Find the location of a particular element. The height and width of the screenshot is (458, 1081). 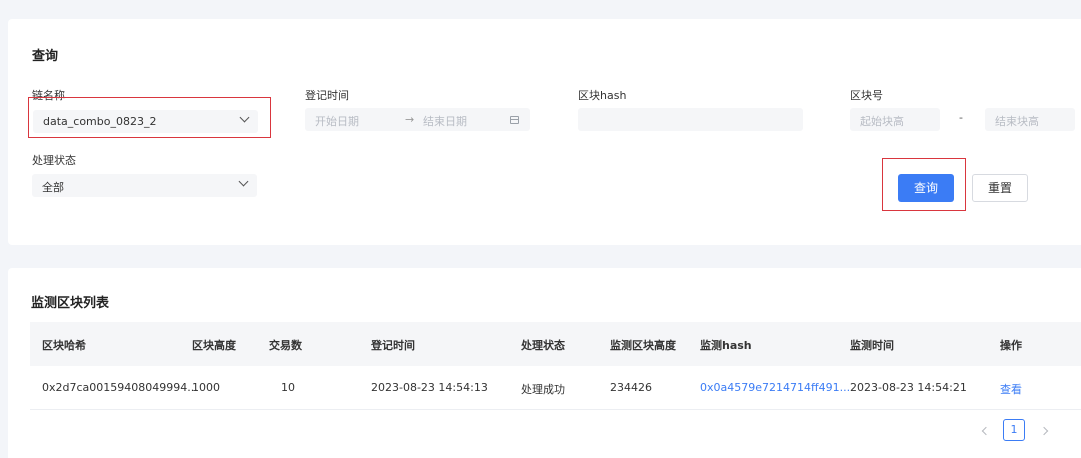

col-tx-count: 交易数 is located at coordinates (285, 345).